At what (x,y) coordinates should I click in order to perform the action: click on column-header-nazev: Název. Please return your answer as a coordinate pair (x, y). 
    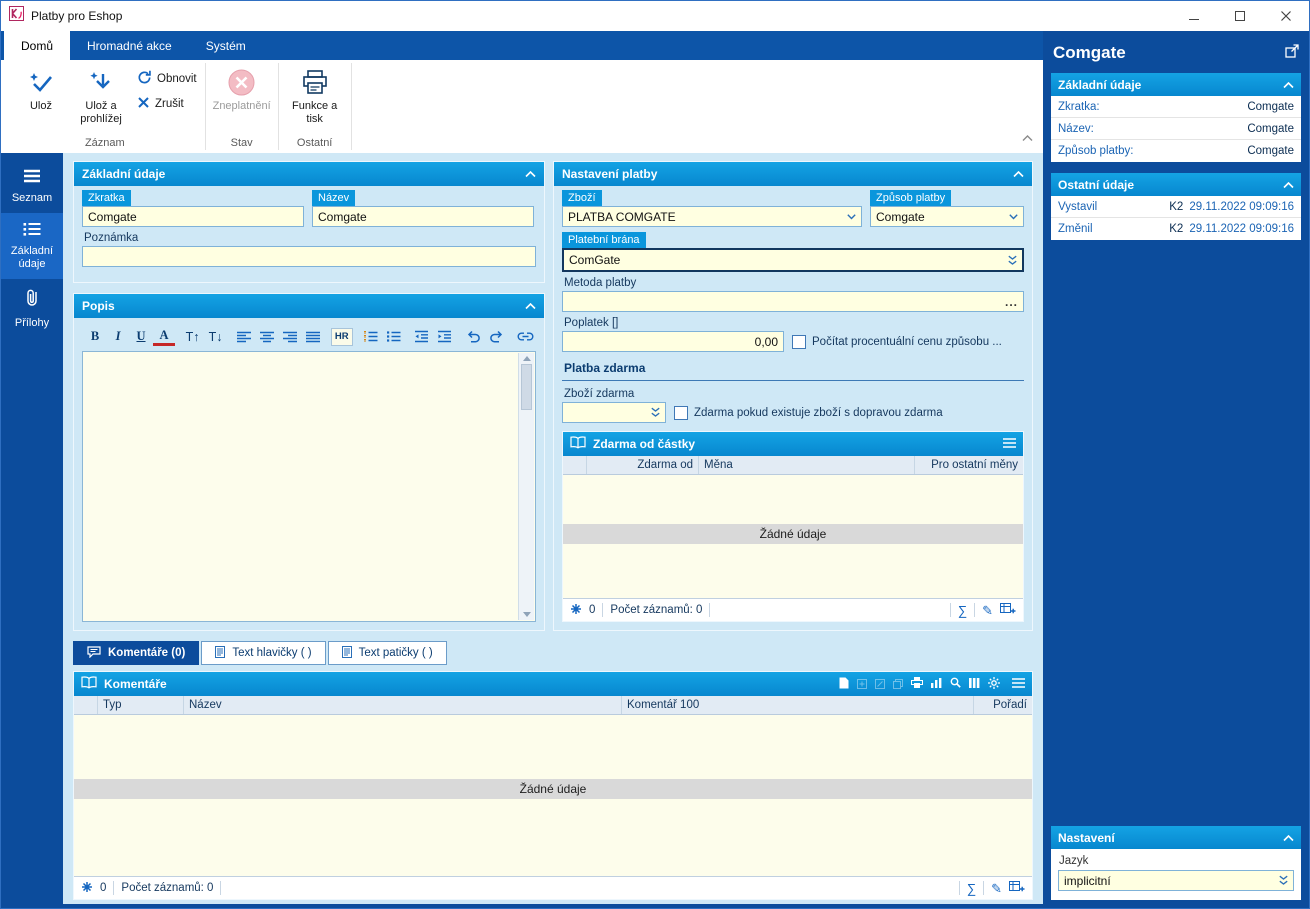
    Looking at the image, I should click on (403, 705).